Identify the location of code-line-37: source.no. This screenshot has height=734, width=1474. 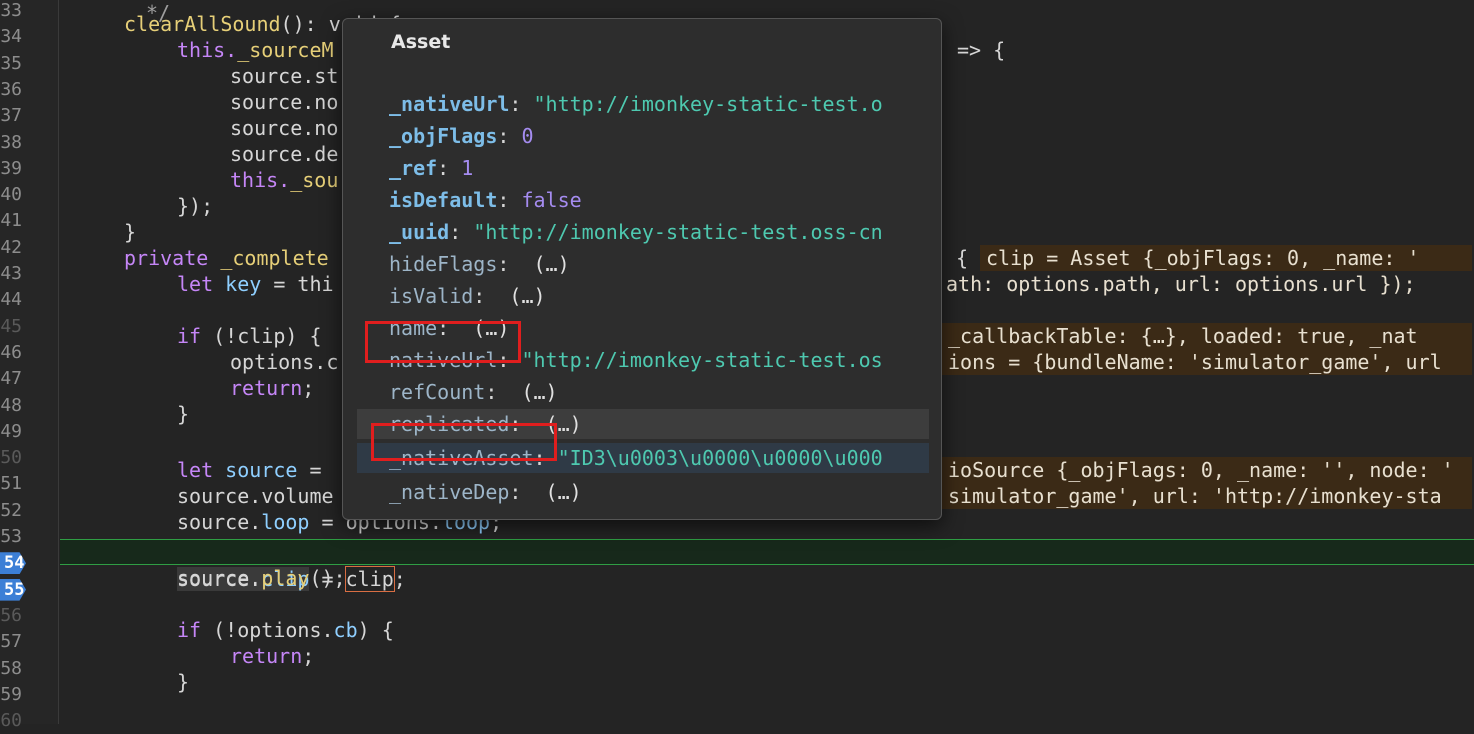
(284, 102).